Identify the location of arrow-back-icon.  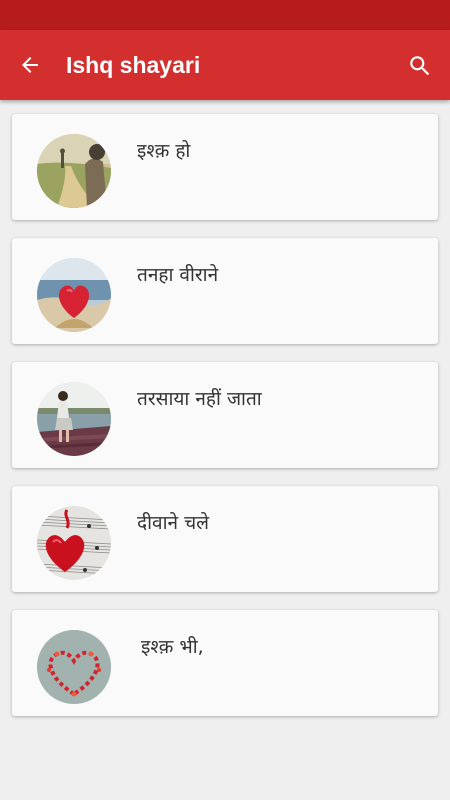
(30, 65).